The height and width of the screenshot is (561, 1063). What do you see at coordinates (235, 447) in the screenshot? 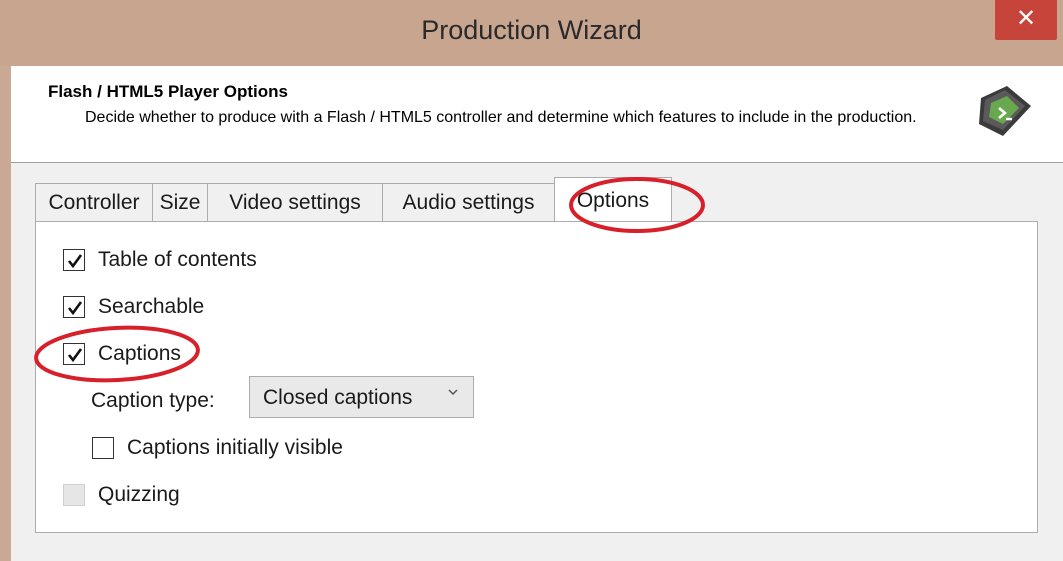
I see `captions-initially-visible-label: Captions initially visible` at bounding box center [235, 447].